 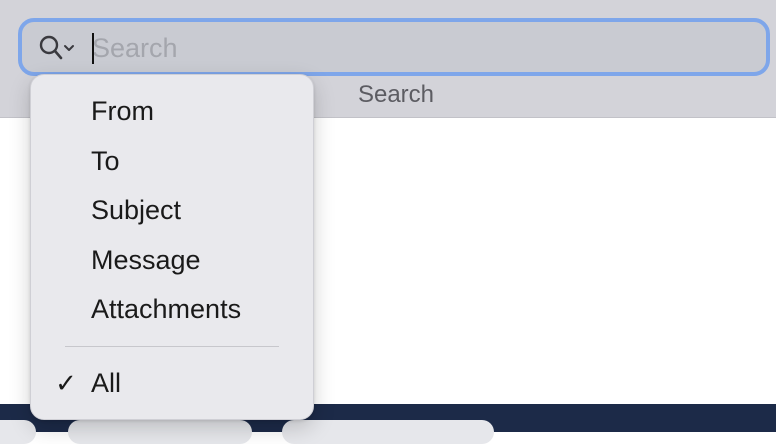 I want to click on menu-item-attachments: Attachments, so click(x=172, y=309).